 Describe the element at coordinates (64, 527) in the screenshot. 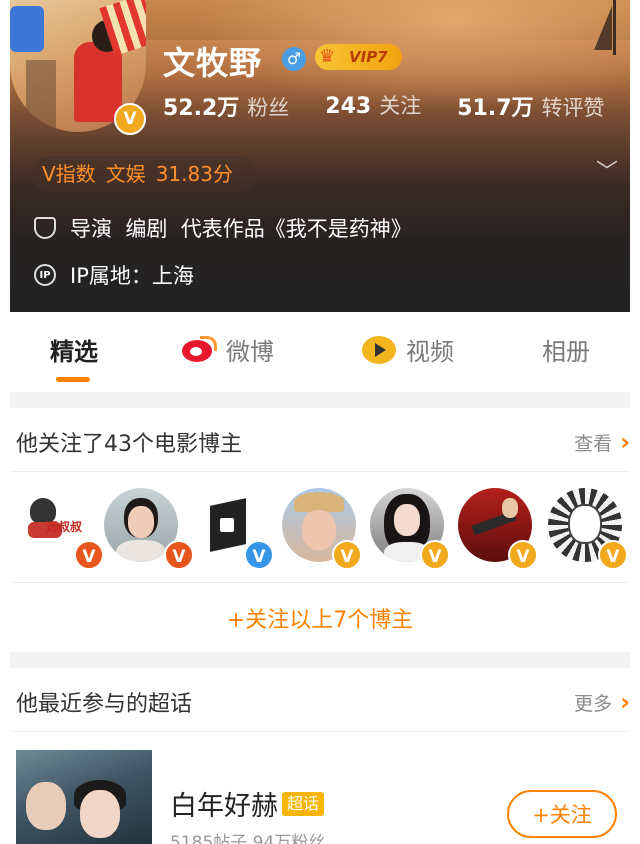

I see `blogger-logo-text: 远叔叔` at that location.